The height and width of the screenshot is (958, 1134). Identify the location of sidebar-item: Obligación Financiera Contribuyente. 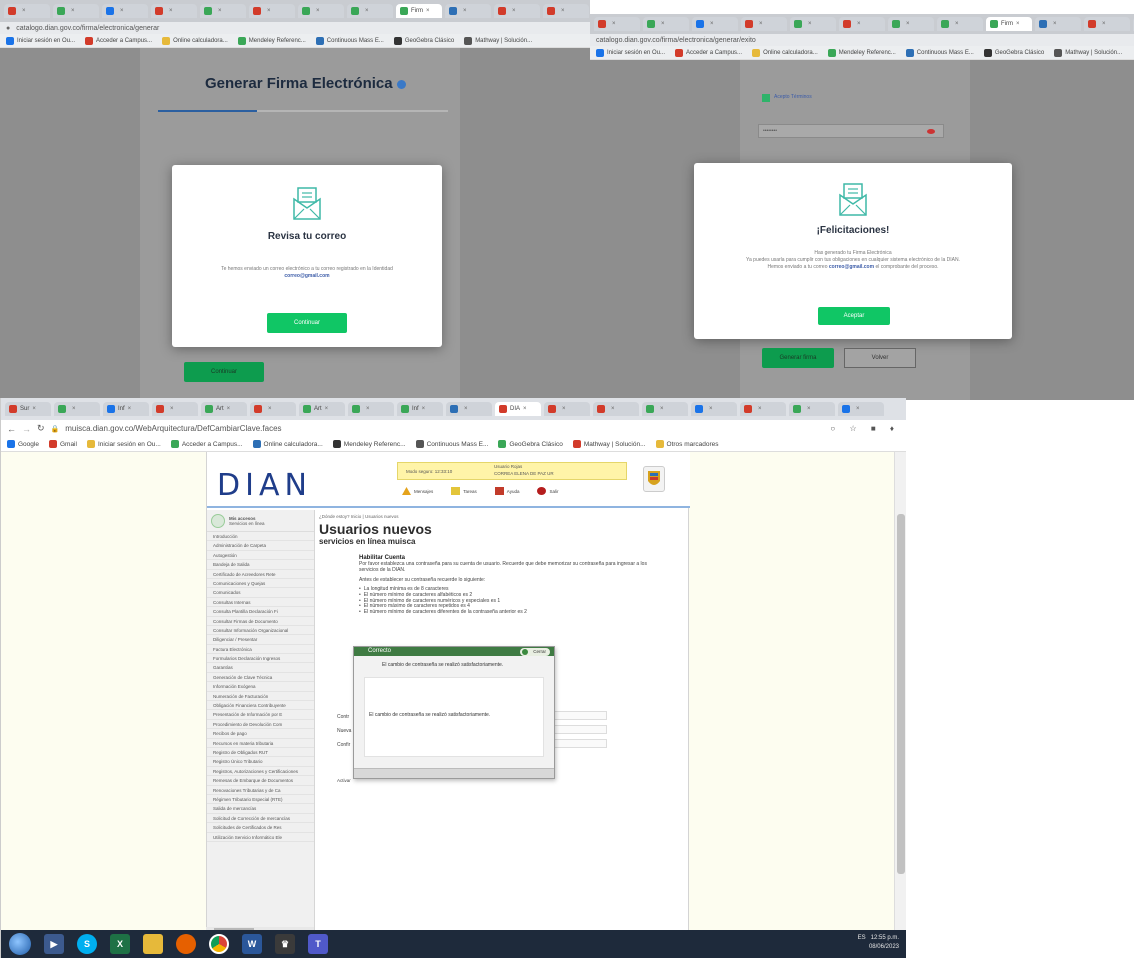
(260, 706).